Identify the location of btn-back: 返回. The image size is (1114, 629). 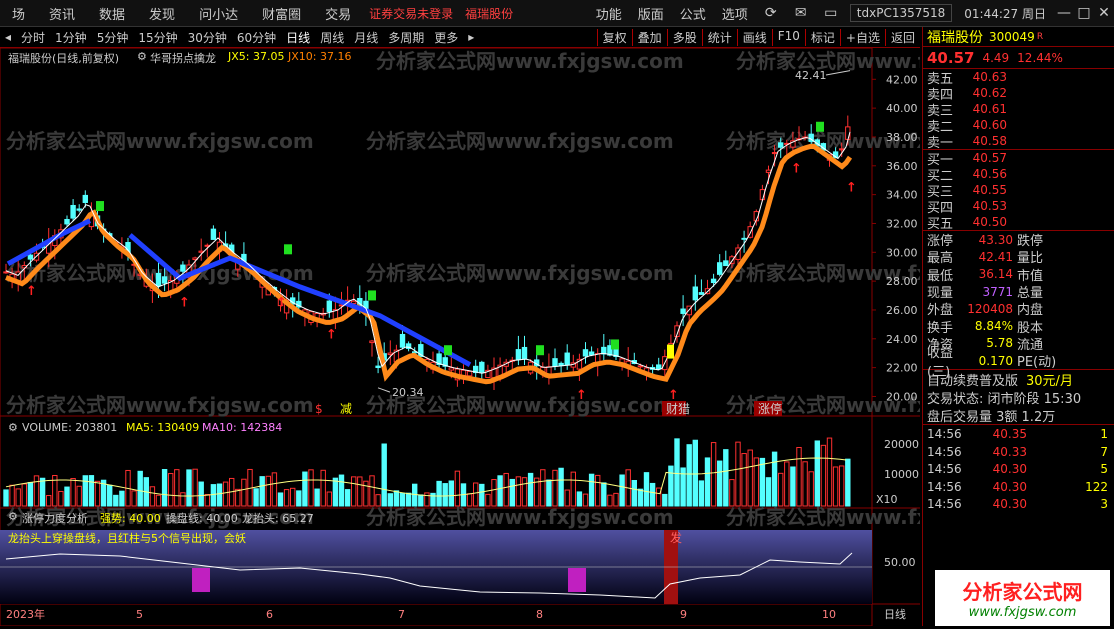
(902, 37).